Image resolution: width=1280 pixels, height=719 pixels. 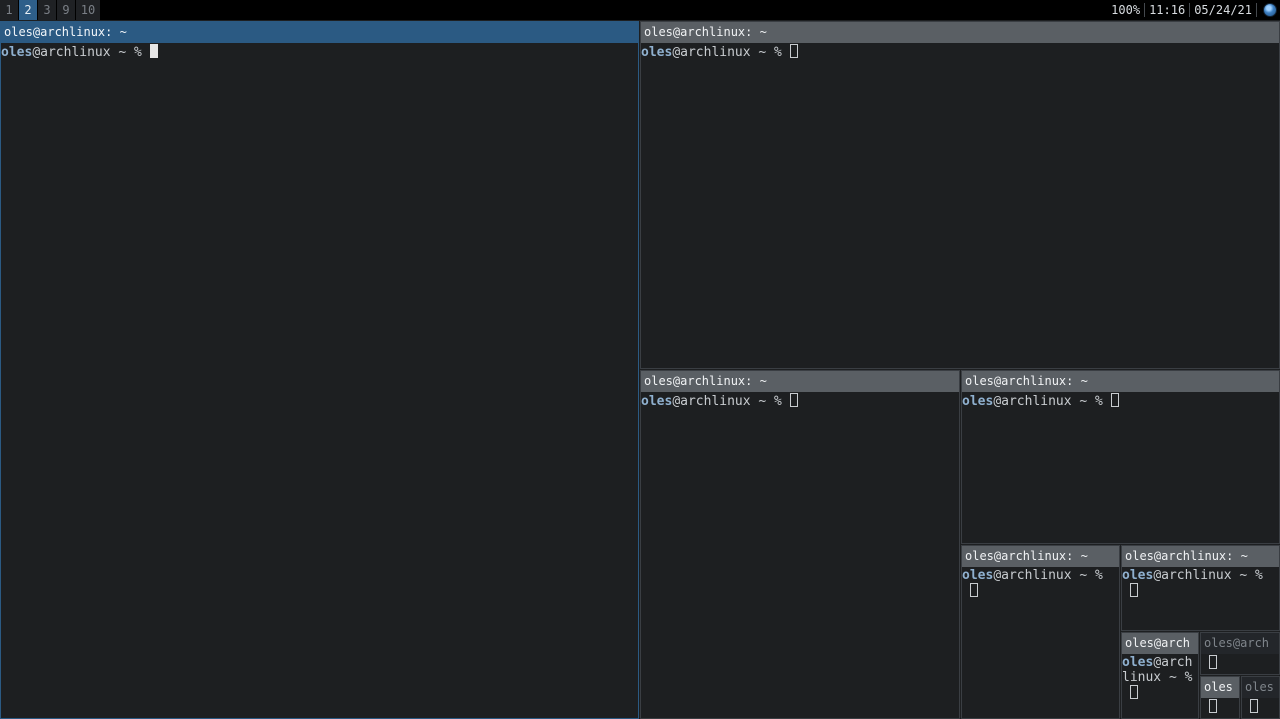 I want to click on terminal-window-tiny-4: oles, so click(x=1260, y=697).